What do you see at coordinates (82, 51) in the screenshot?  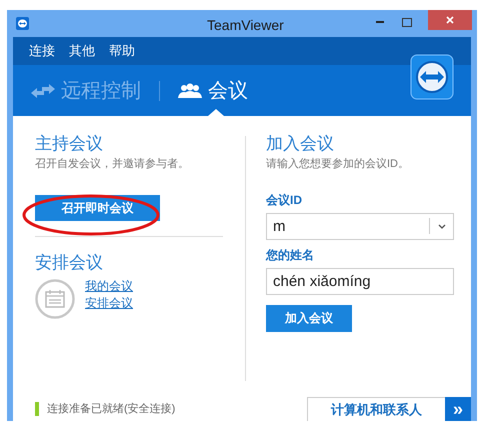 I see `menu-item: 其他` at bounding box center [82, 51].